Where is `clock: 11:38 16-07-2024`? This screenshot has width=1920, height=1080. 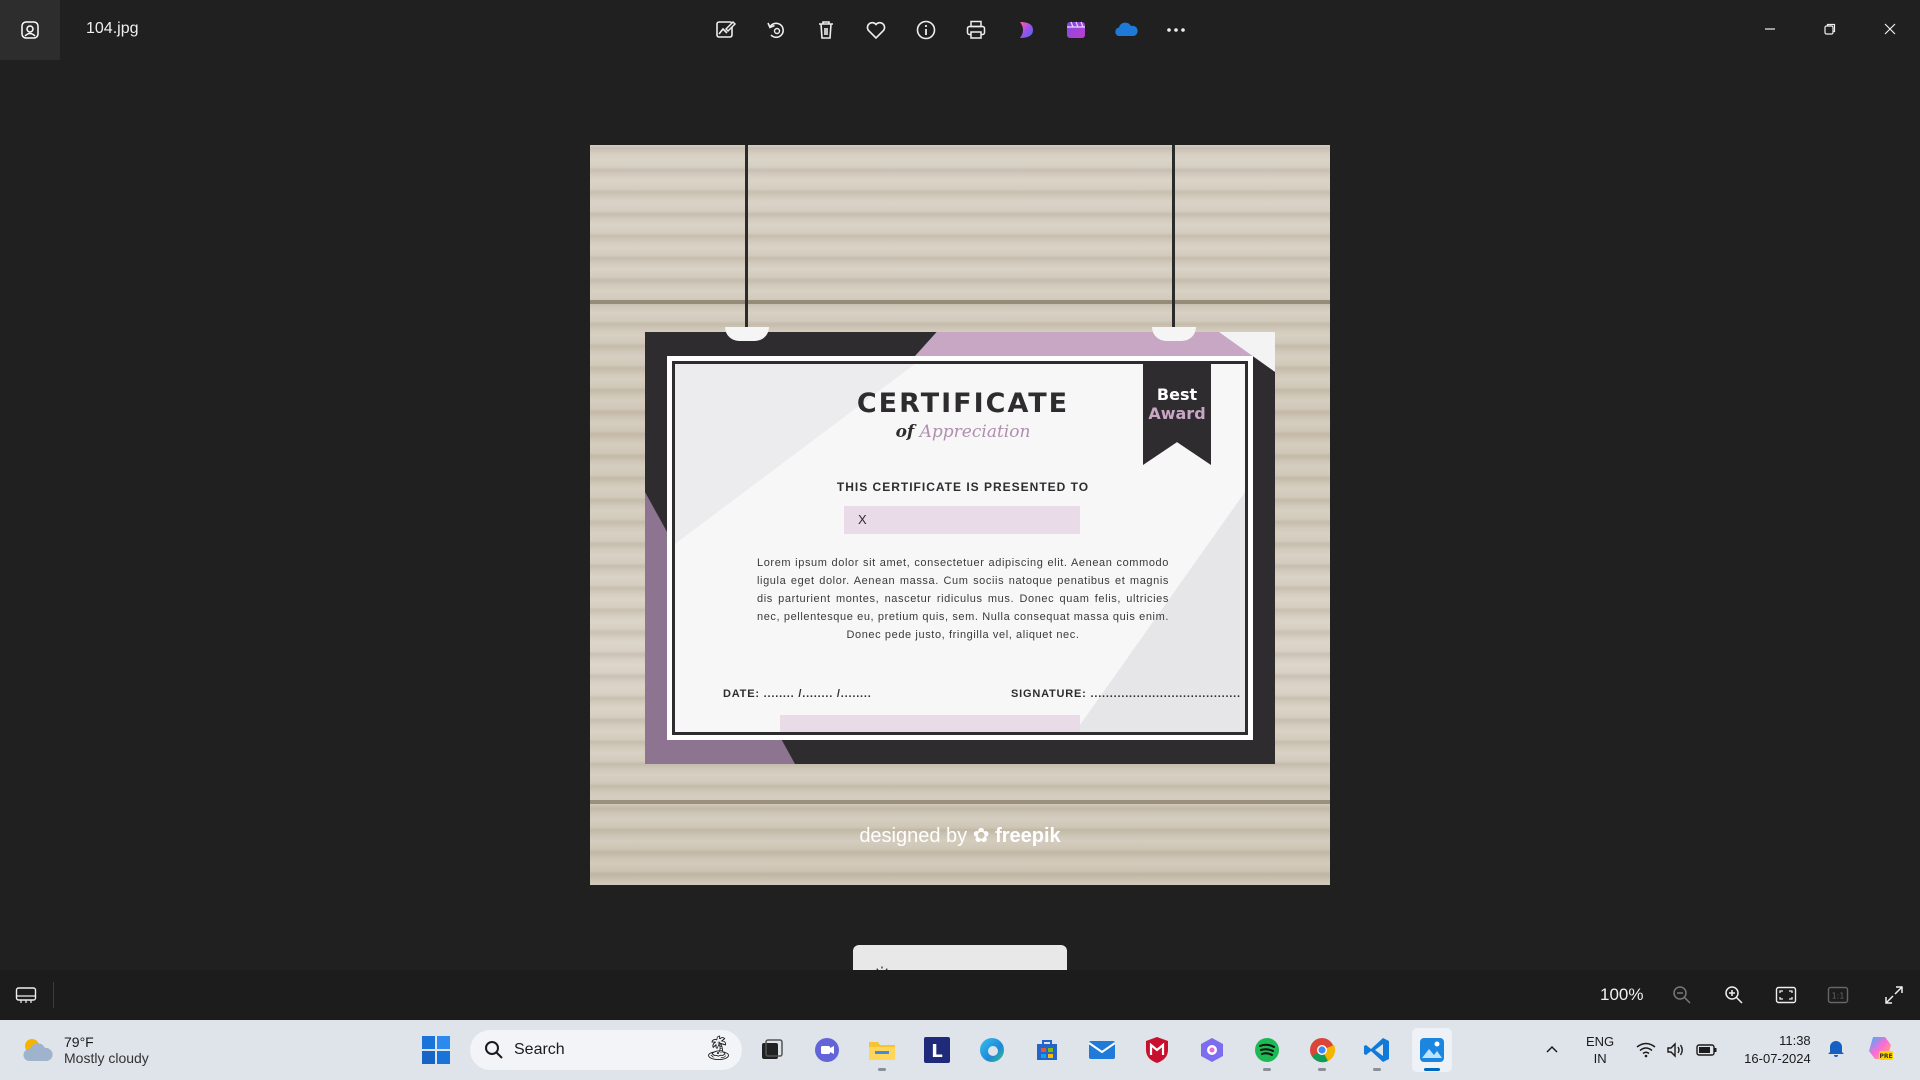
clock: 11:38 16-07-2024 is located at coordinates (1777, 1050).